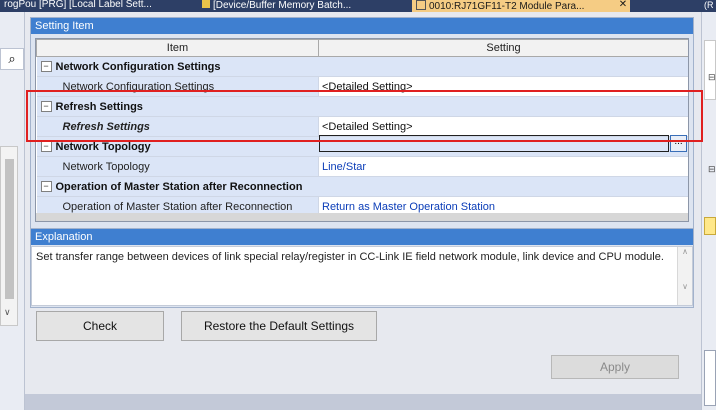  I want to click on scroll-up-icon: ∧, so click(685, 251).